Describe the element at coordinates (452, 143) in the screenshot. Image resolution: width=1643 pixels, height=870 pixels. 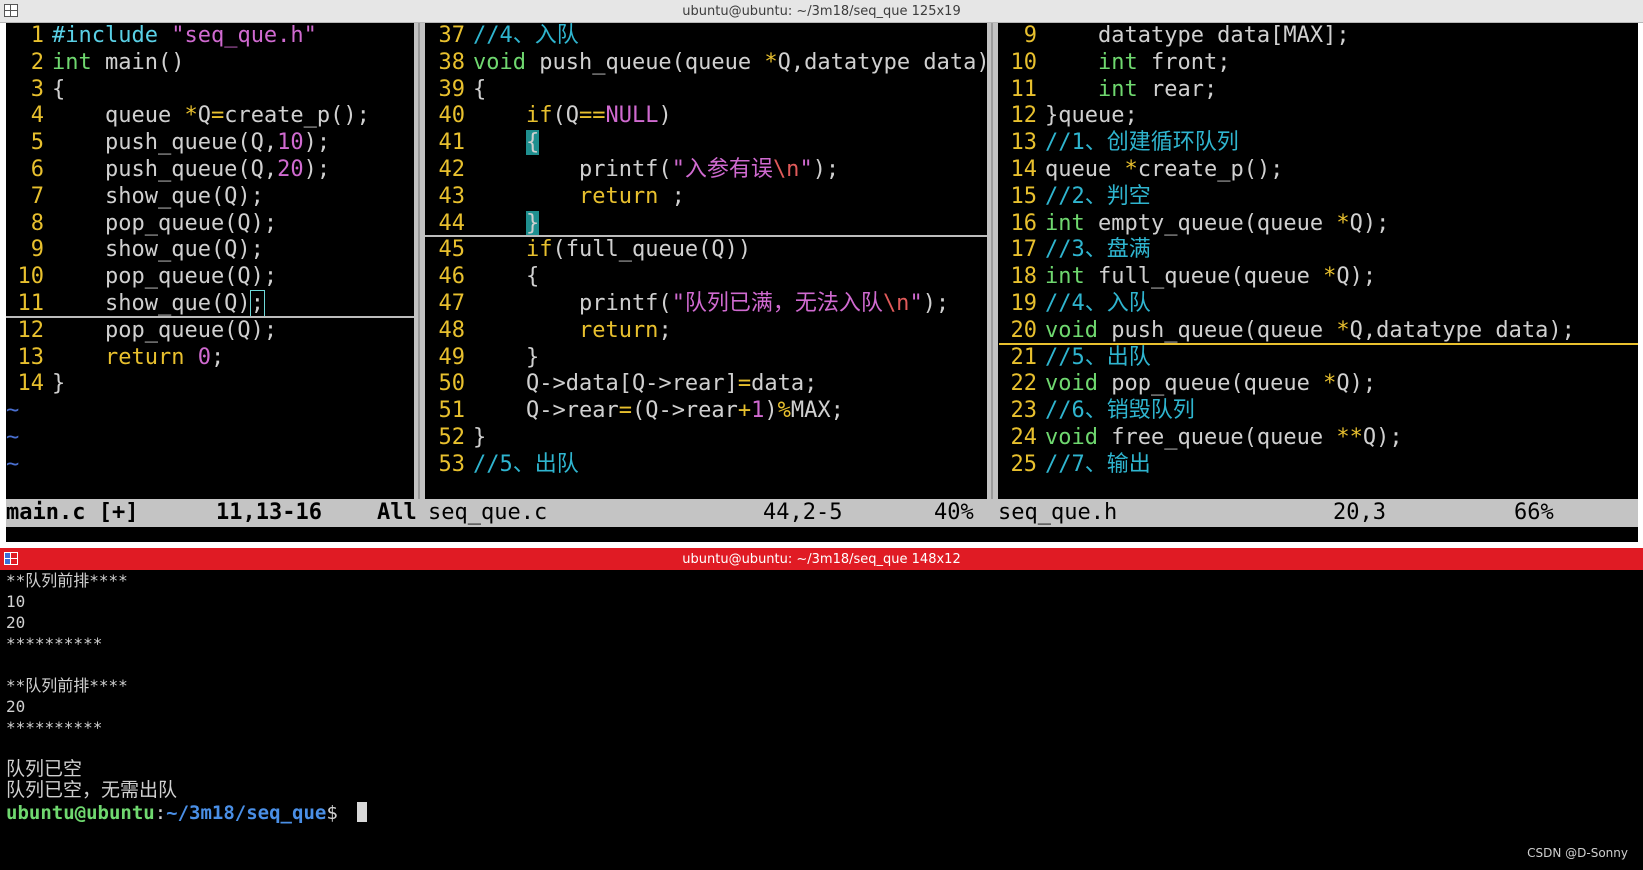
I see `line-number: 41` at that location.